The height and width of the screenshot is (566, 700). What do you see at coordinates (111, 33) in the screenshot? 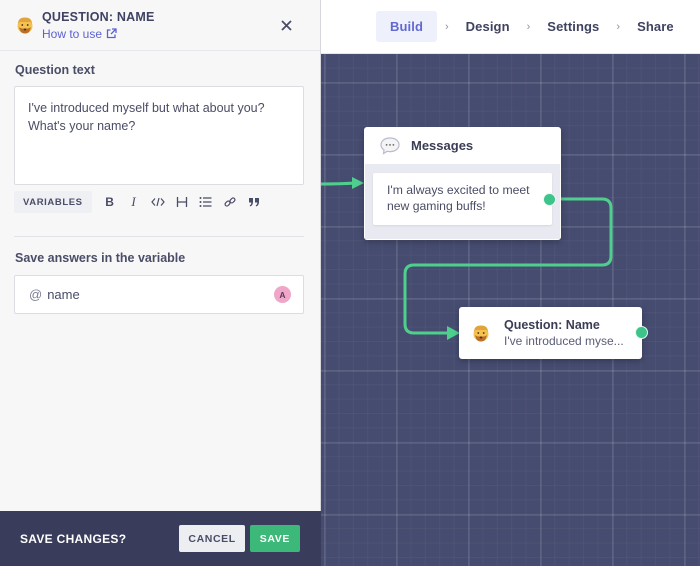
I see `external-link-icon` at bounding box center [111, 33].